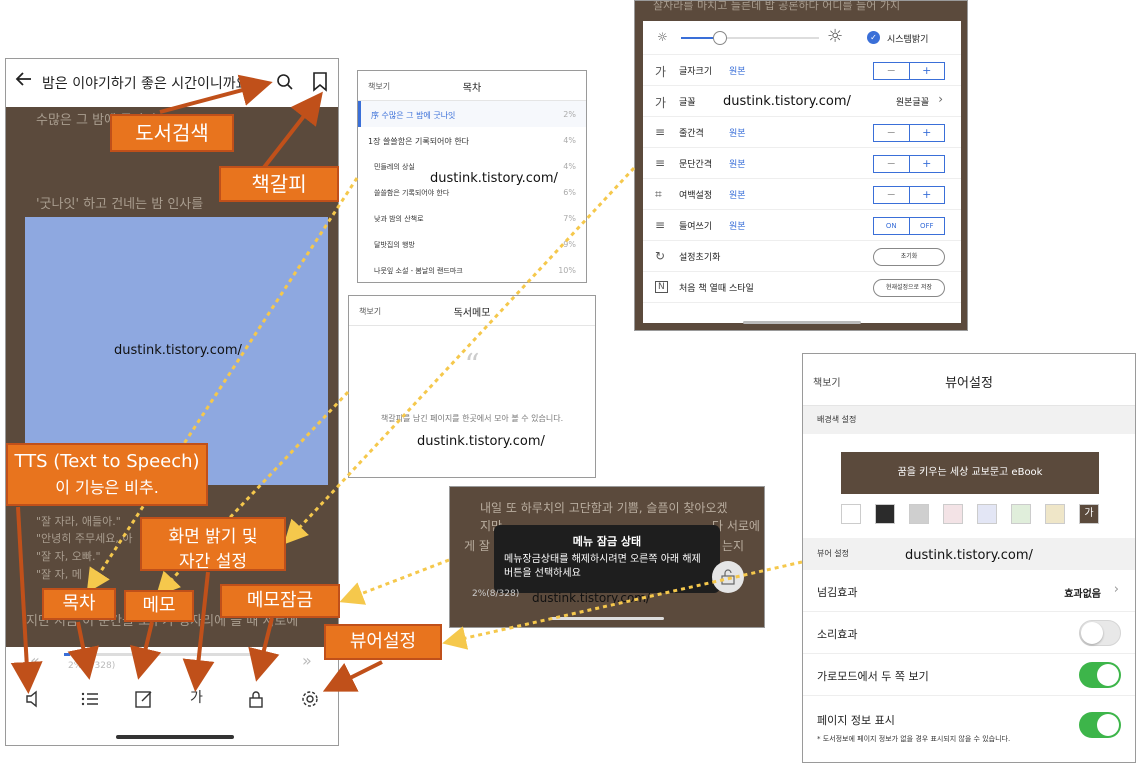 This screenshot has width=1137, height=765. What do you see at coordinates (607, 541) in the screenshot?
I see `toast-title: 메뉴 잠금 상태` at bounding box center [607, 541].